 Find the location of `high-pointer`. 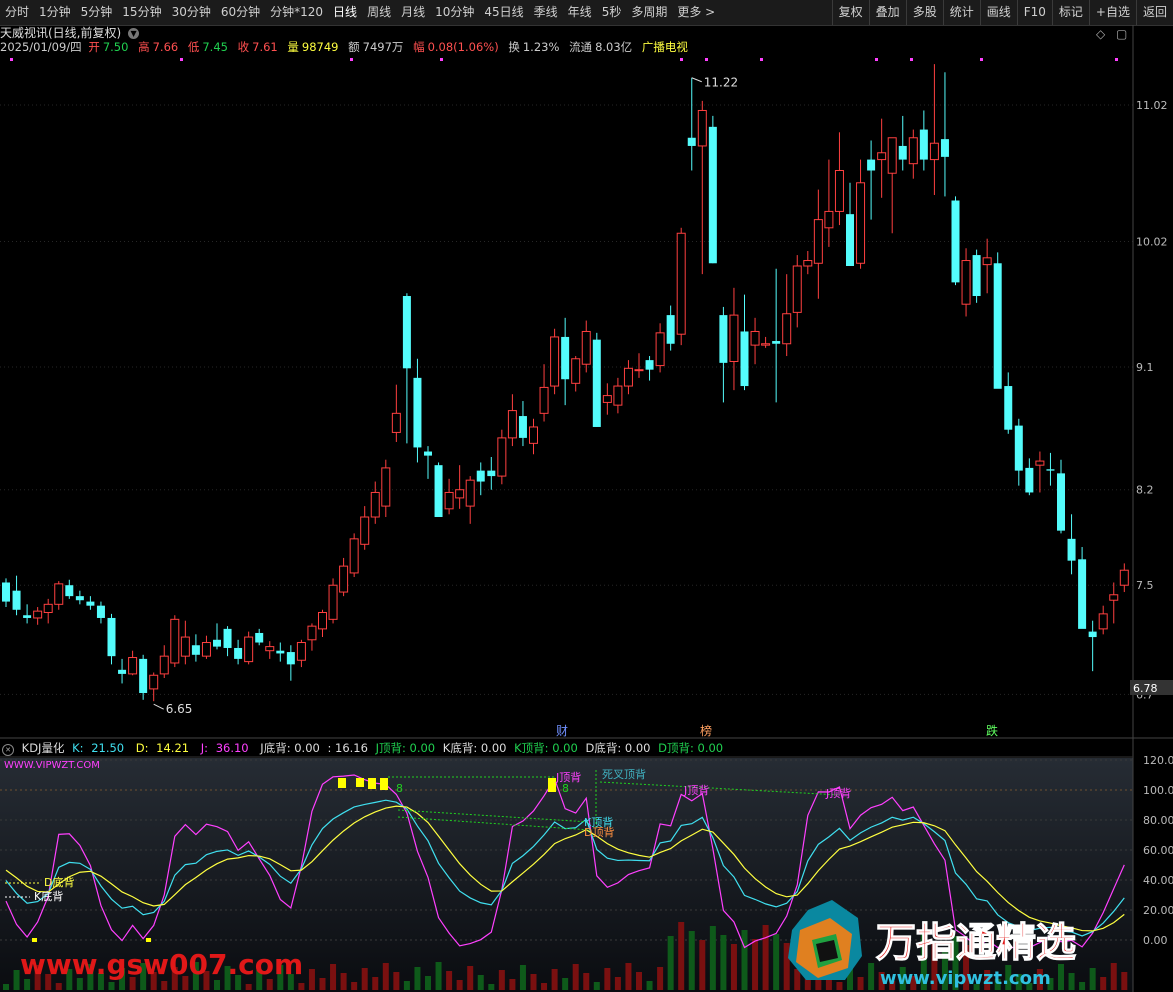

high-pointer is located at coordinates (696, 80).